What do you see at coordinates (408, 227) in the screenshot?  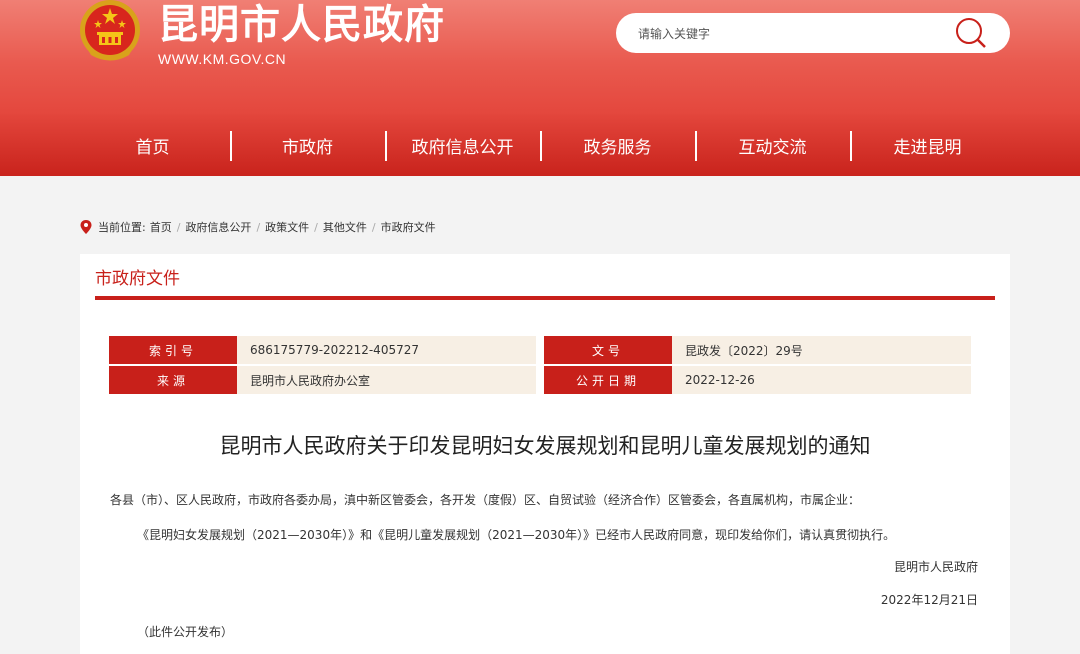 I see `breadcrumb-city-government-documents: 市政府文件` at bounding box center [408, 227].